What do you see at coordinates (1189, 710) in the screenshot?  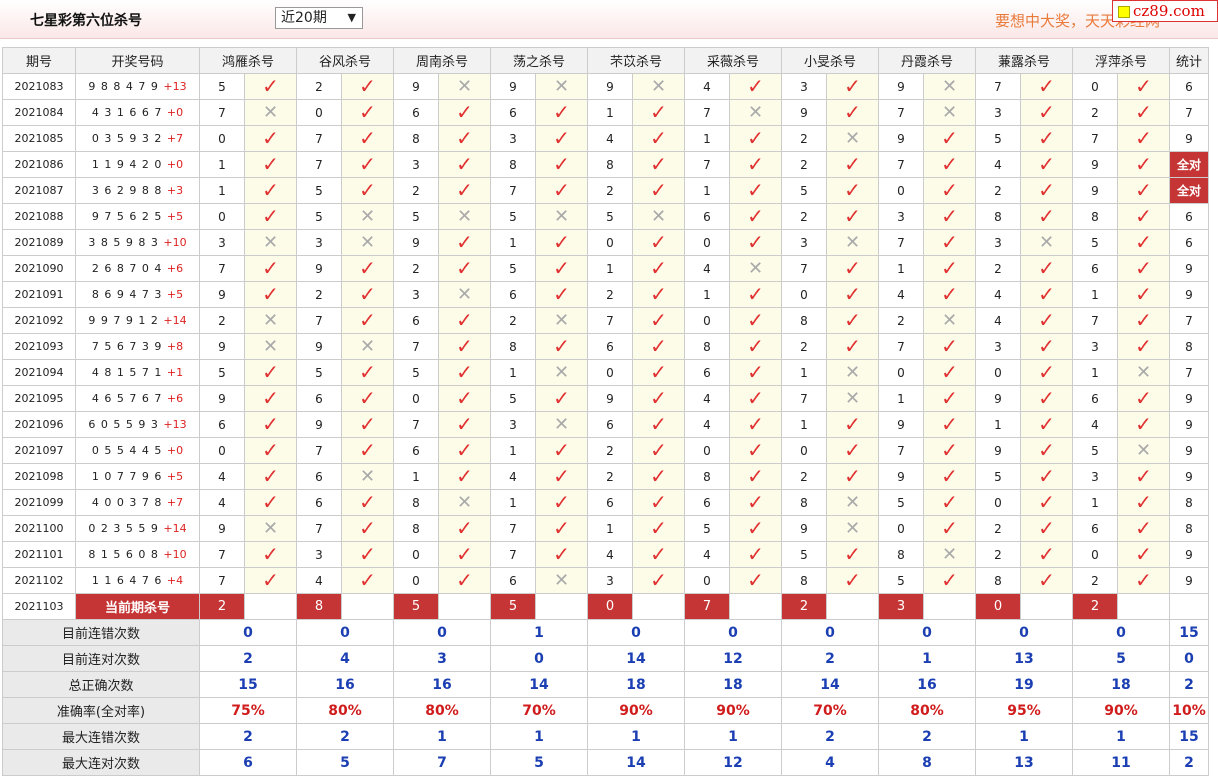 I see `summary-stat: 10%` at bounding box center [1189, 710].